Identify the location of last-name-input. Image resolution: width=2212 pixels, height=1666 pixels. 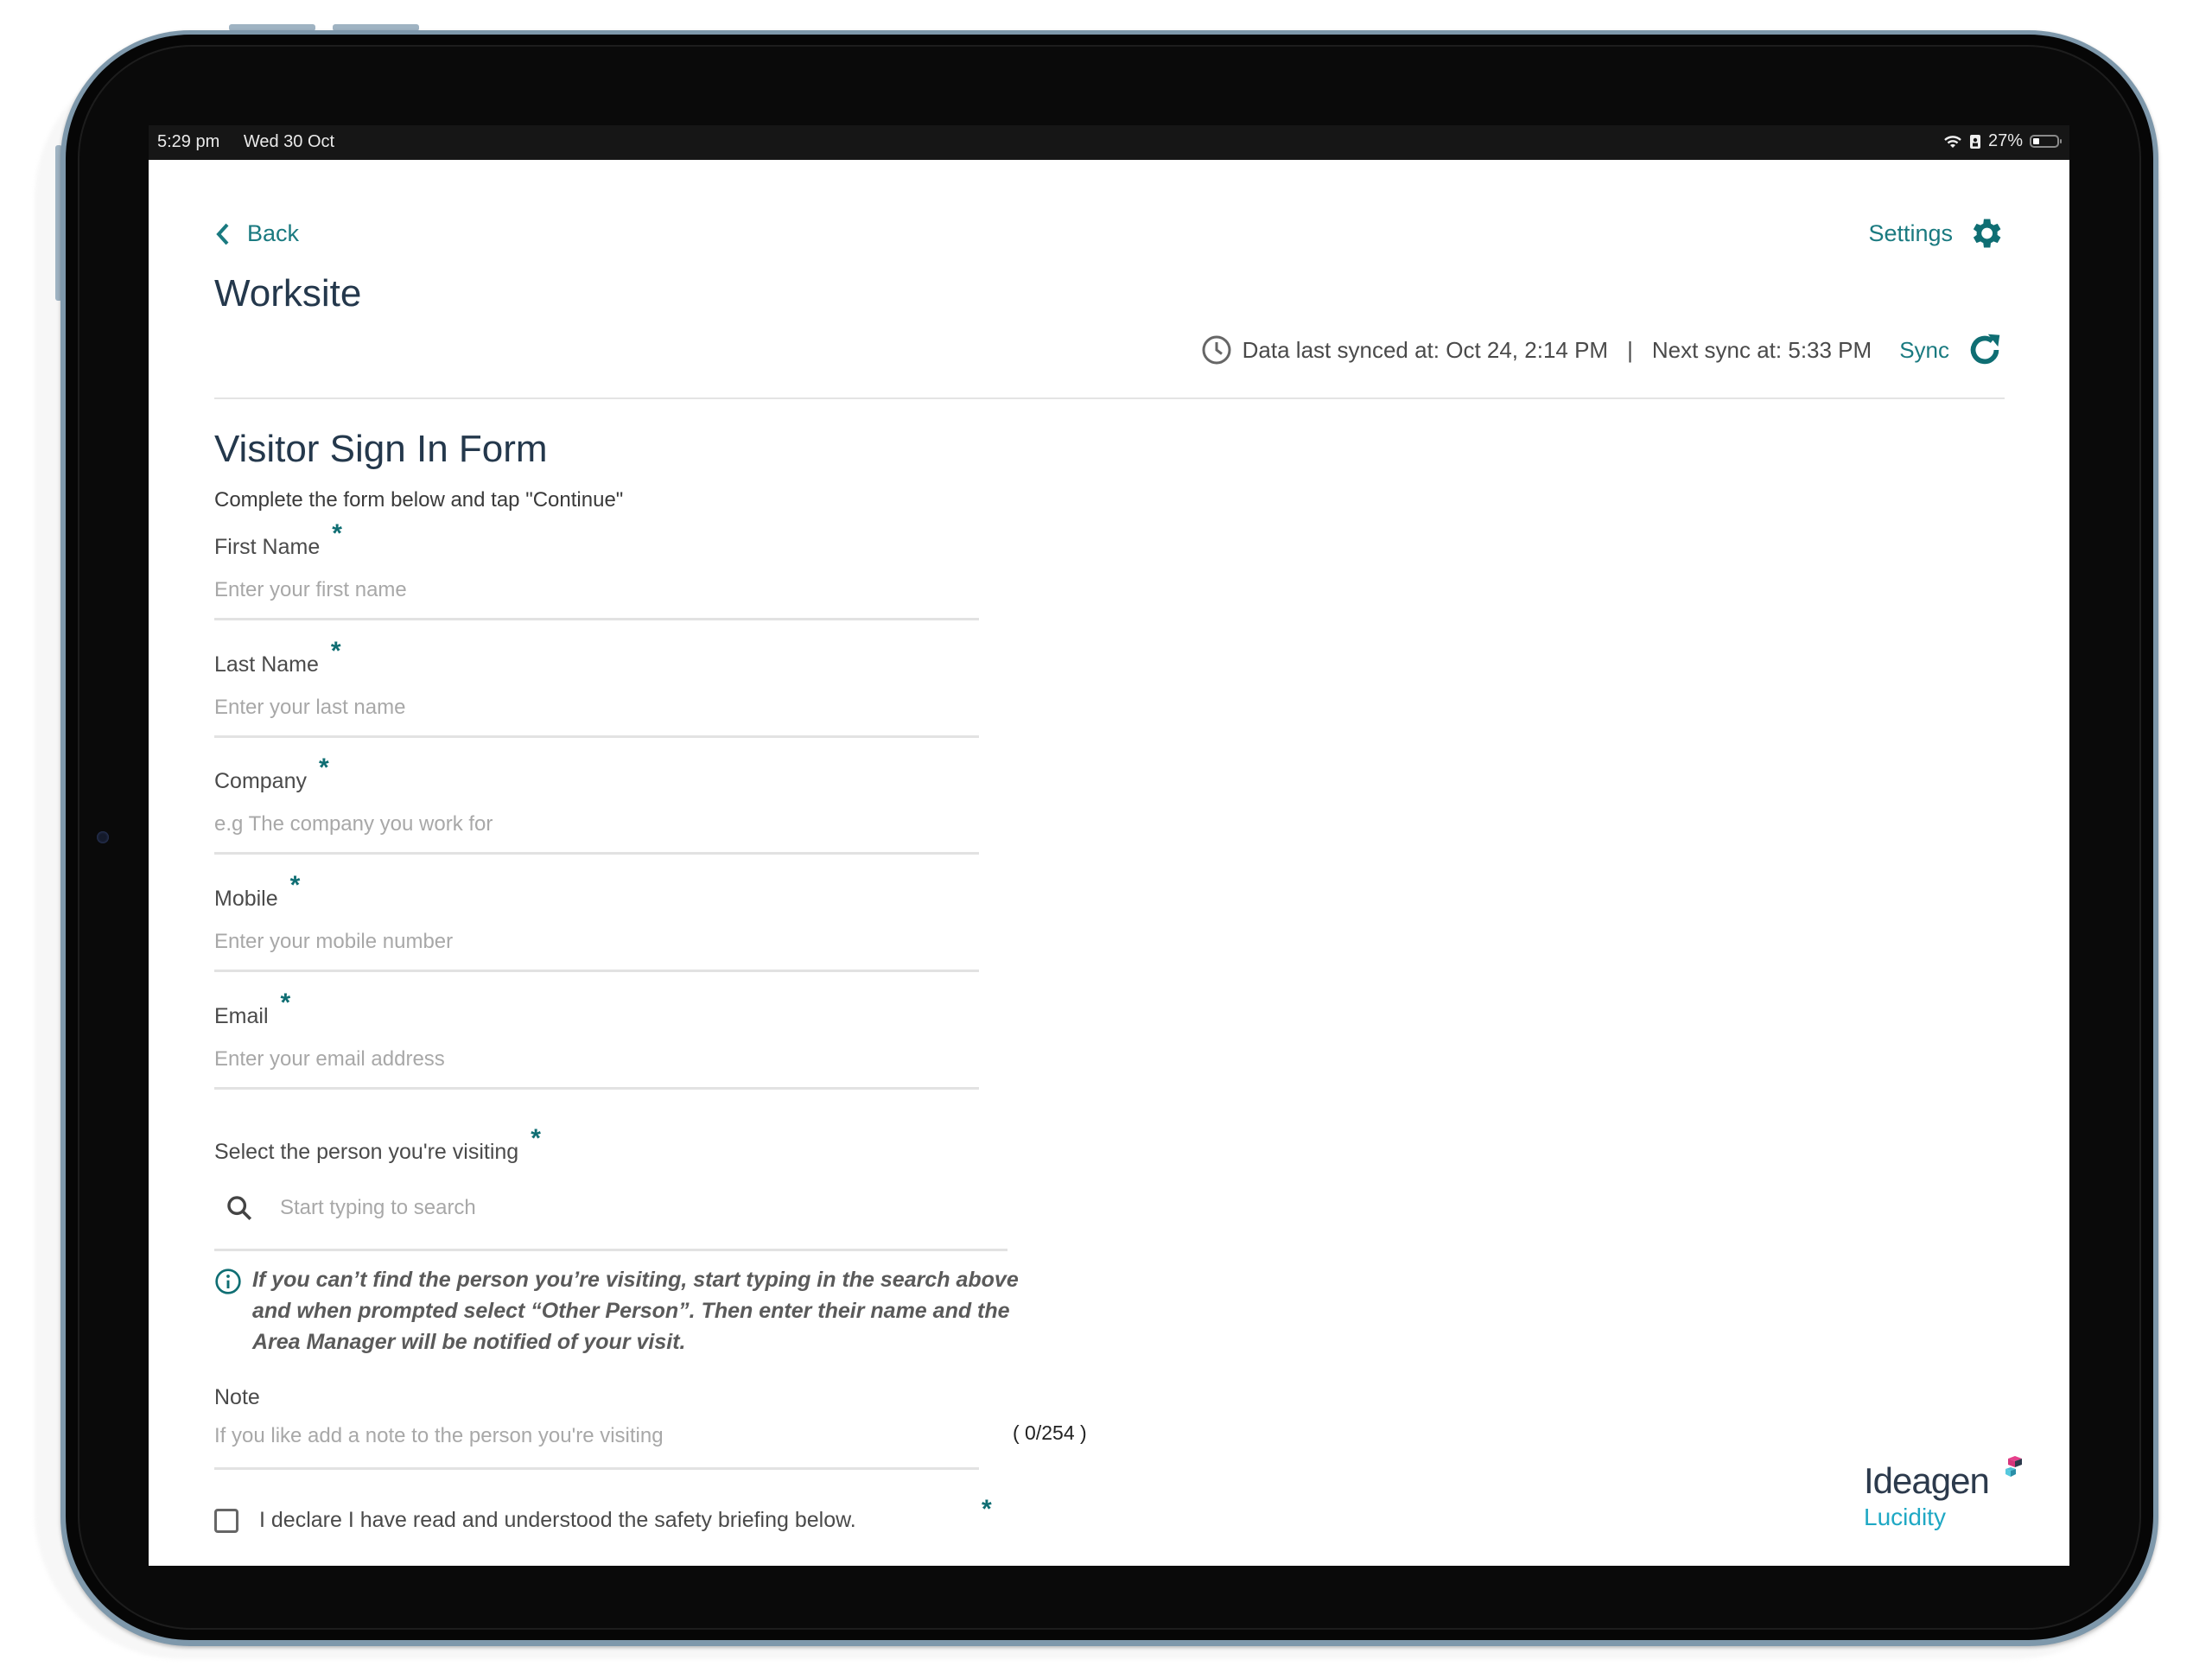
(596, 713).